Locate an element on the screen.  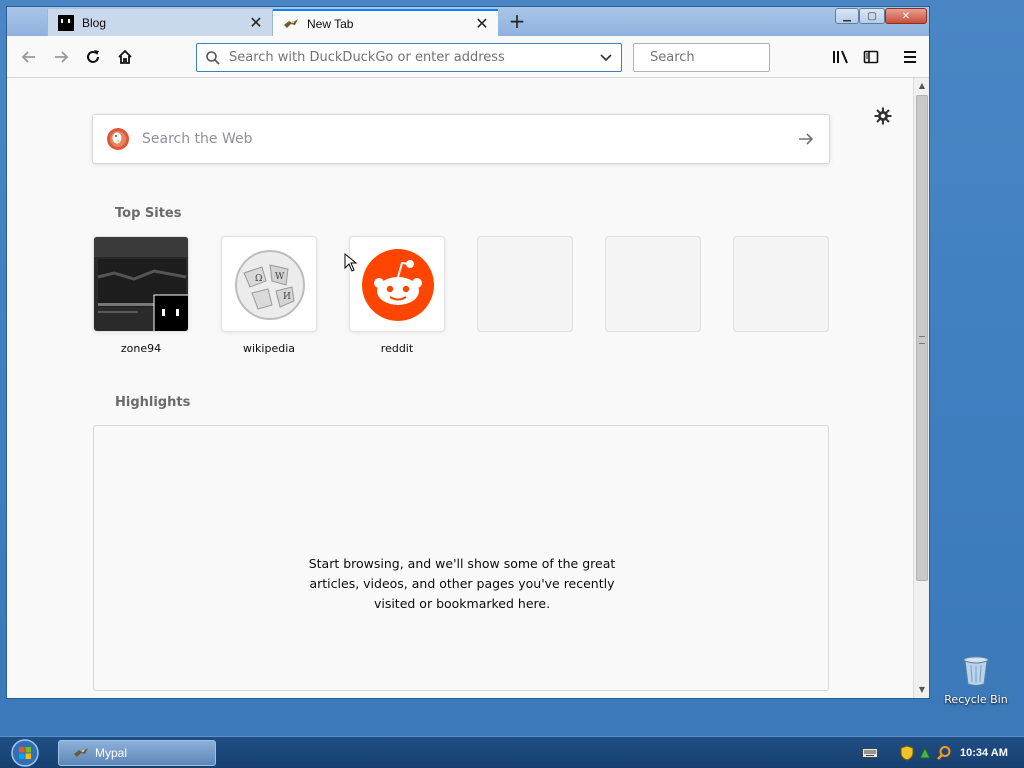
forward-button is located at coordinates (61, 57).